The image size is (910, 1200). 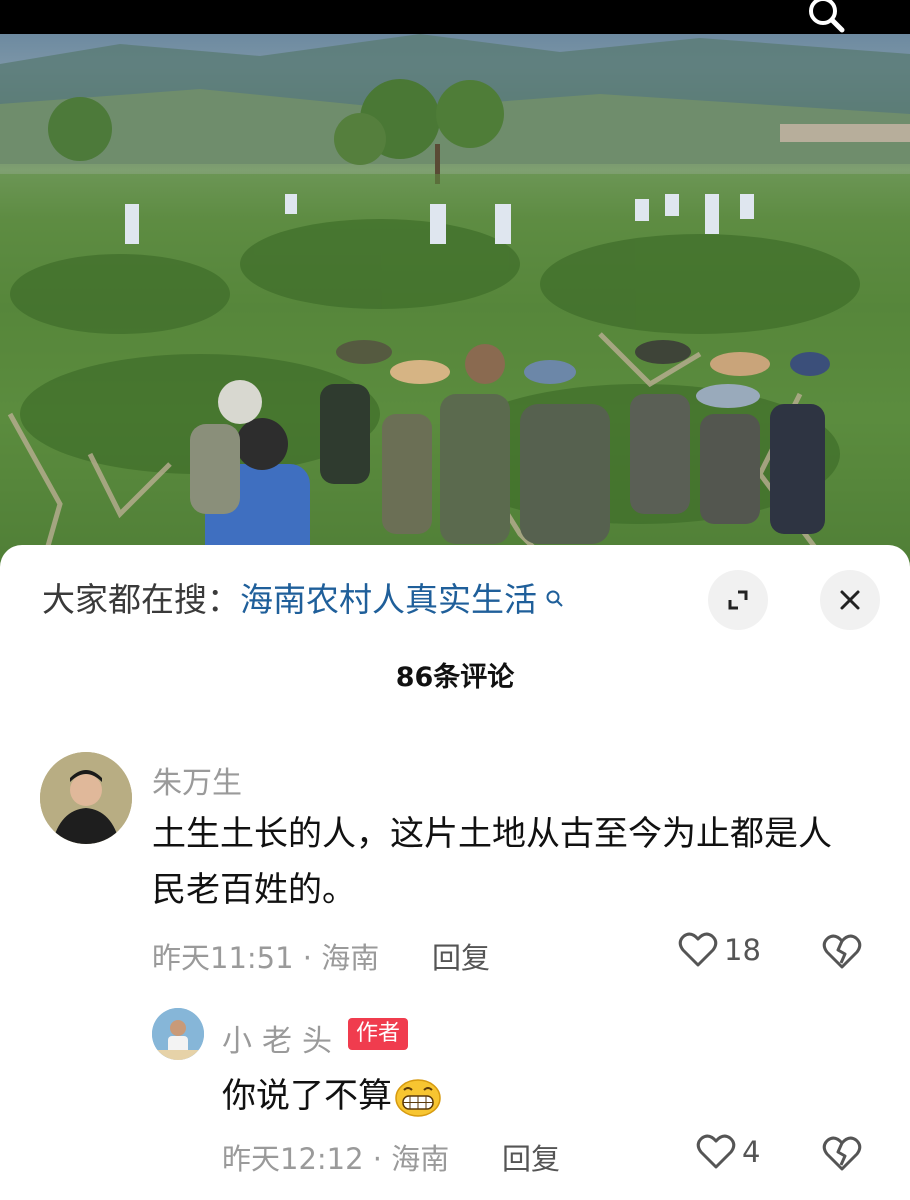 What do you see at coordinates (418, 1098) in the screenshot?
I see `grin-emoji-icon` at bounding box center [418, 1098].